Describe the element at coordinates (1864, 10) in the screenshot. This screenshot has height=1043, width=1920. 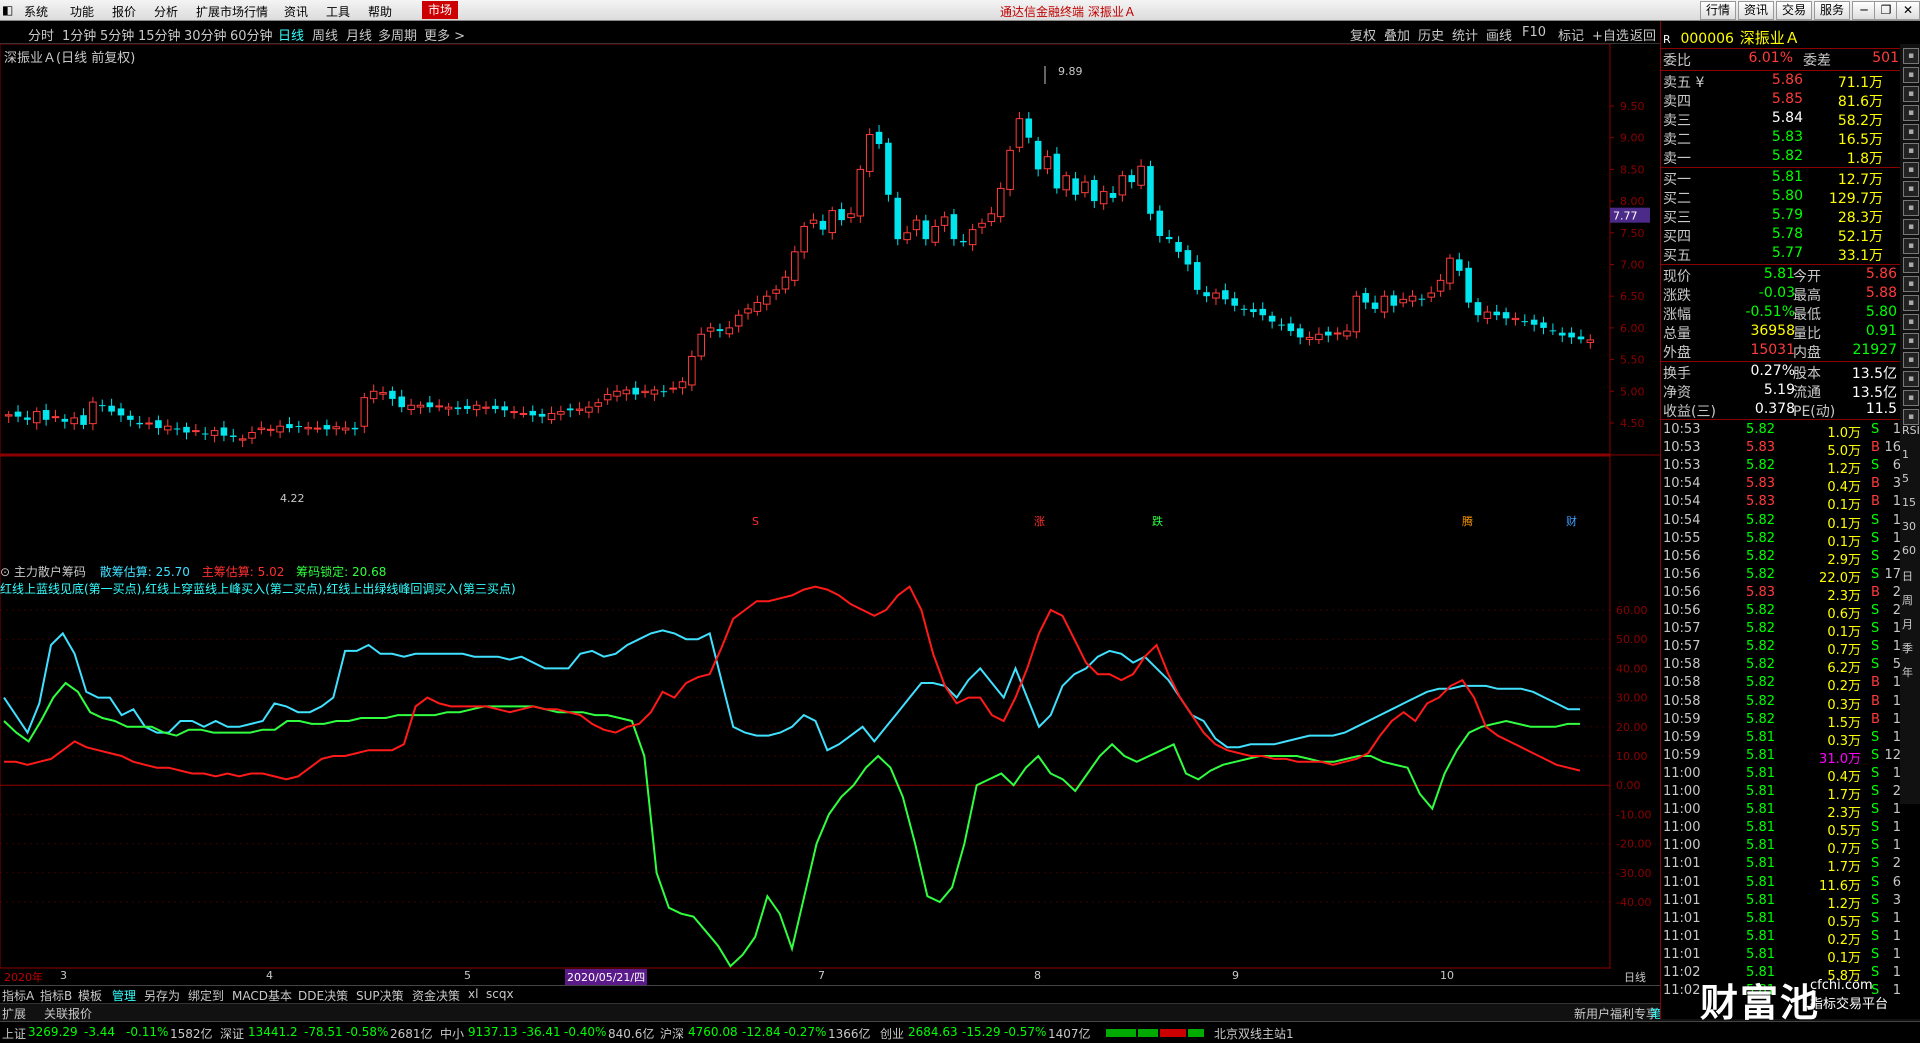
I see `minimize-icon: ─` at that location.